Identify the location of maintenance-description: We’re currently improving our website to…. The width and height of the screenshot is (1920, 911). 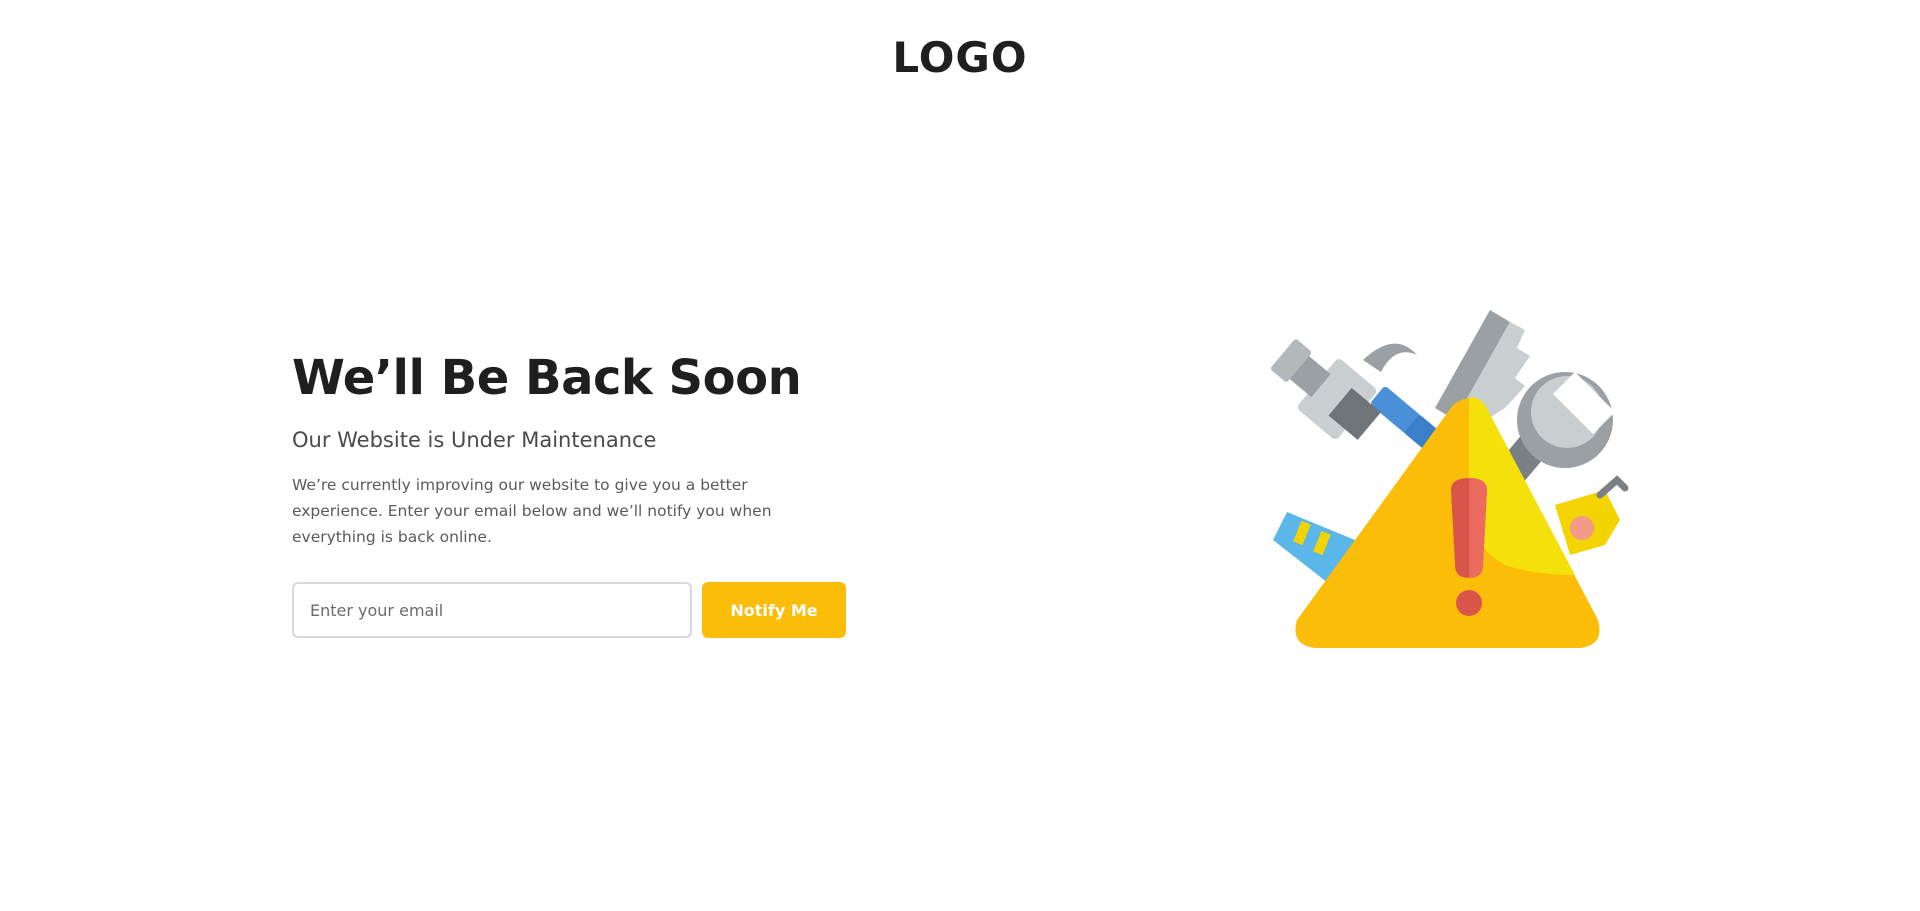
(532, 511).